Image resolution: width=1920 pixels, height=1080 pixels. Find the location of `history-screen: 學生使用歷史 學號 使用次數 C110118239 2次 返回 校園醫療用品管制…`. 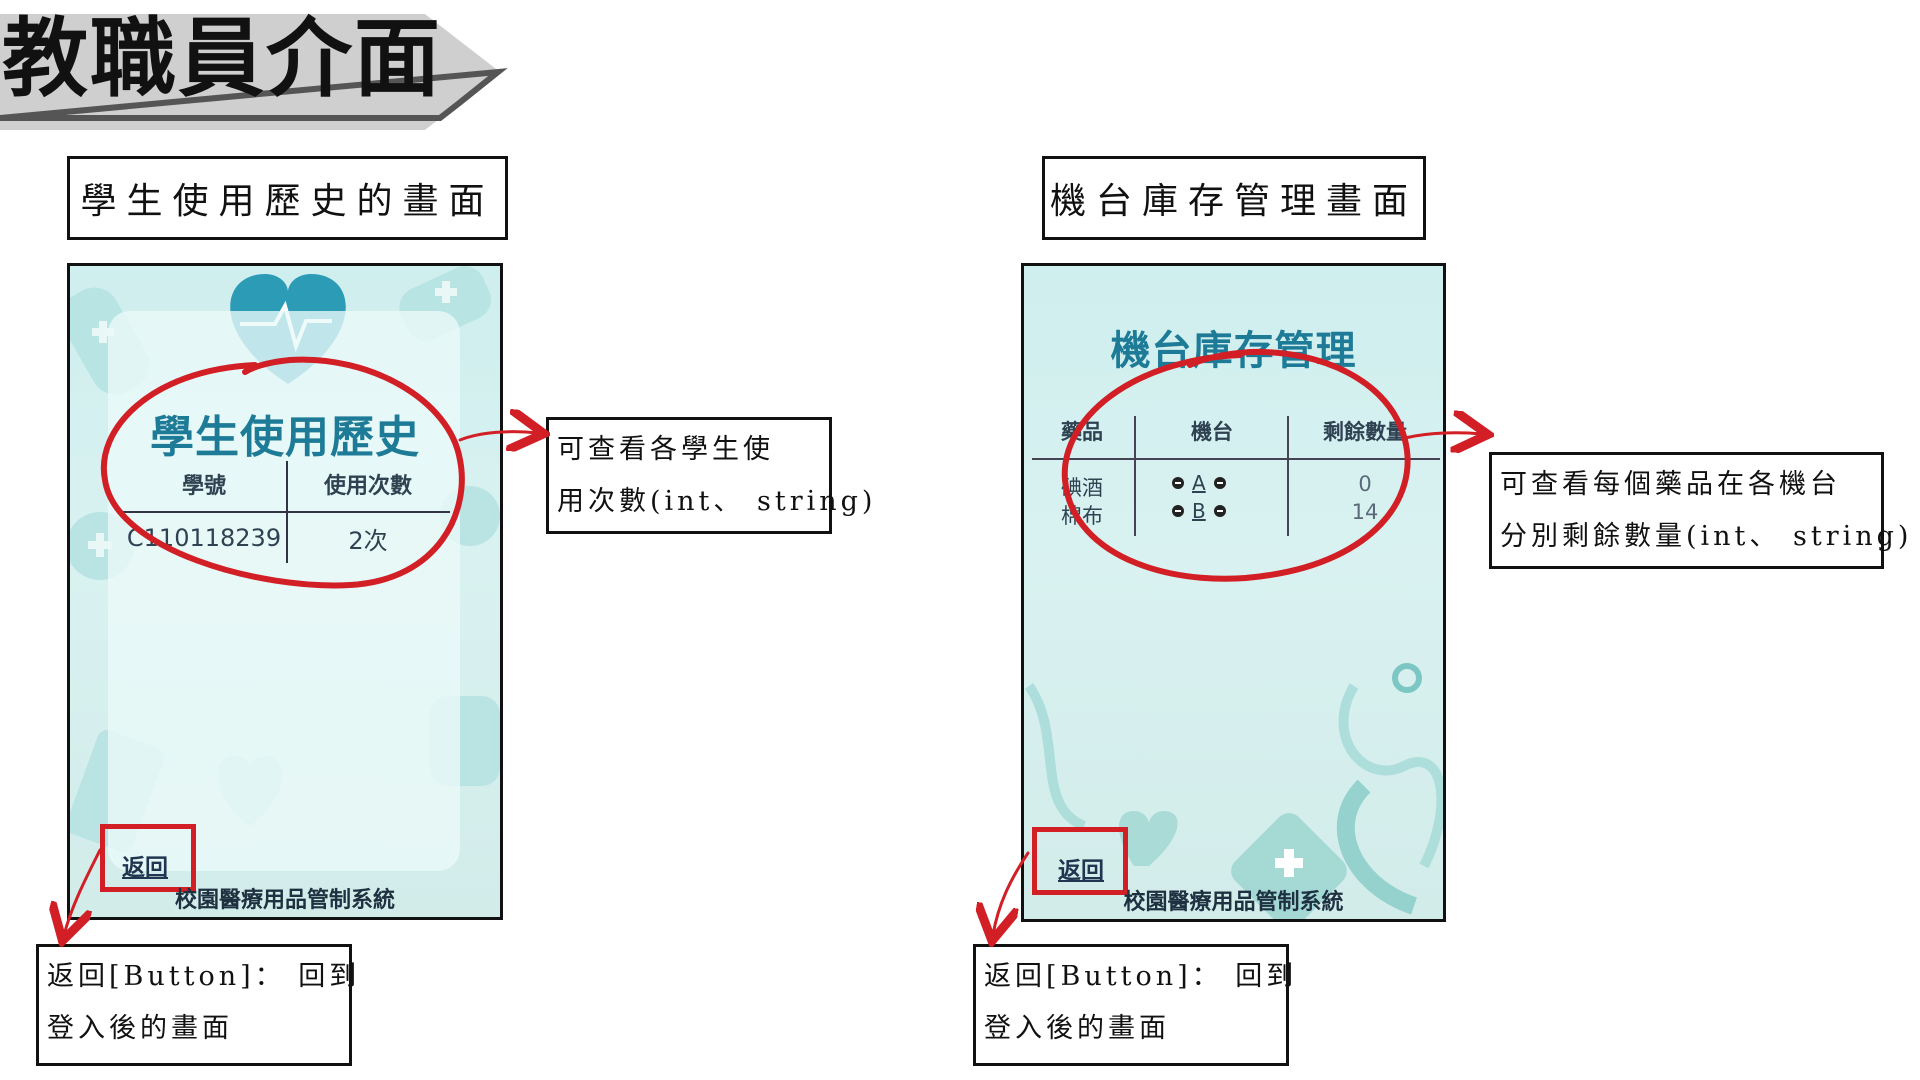

history-screen: 學生使用歷史 學號 使用次數 C110118239 2次 返回 校園醫療用品管制… is located at coordinates (285, 591).